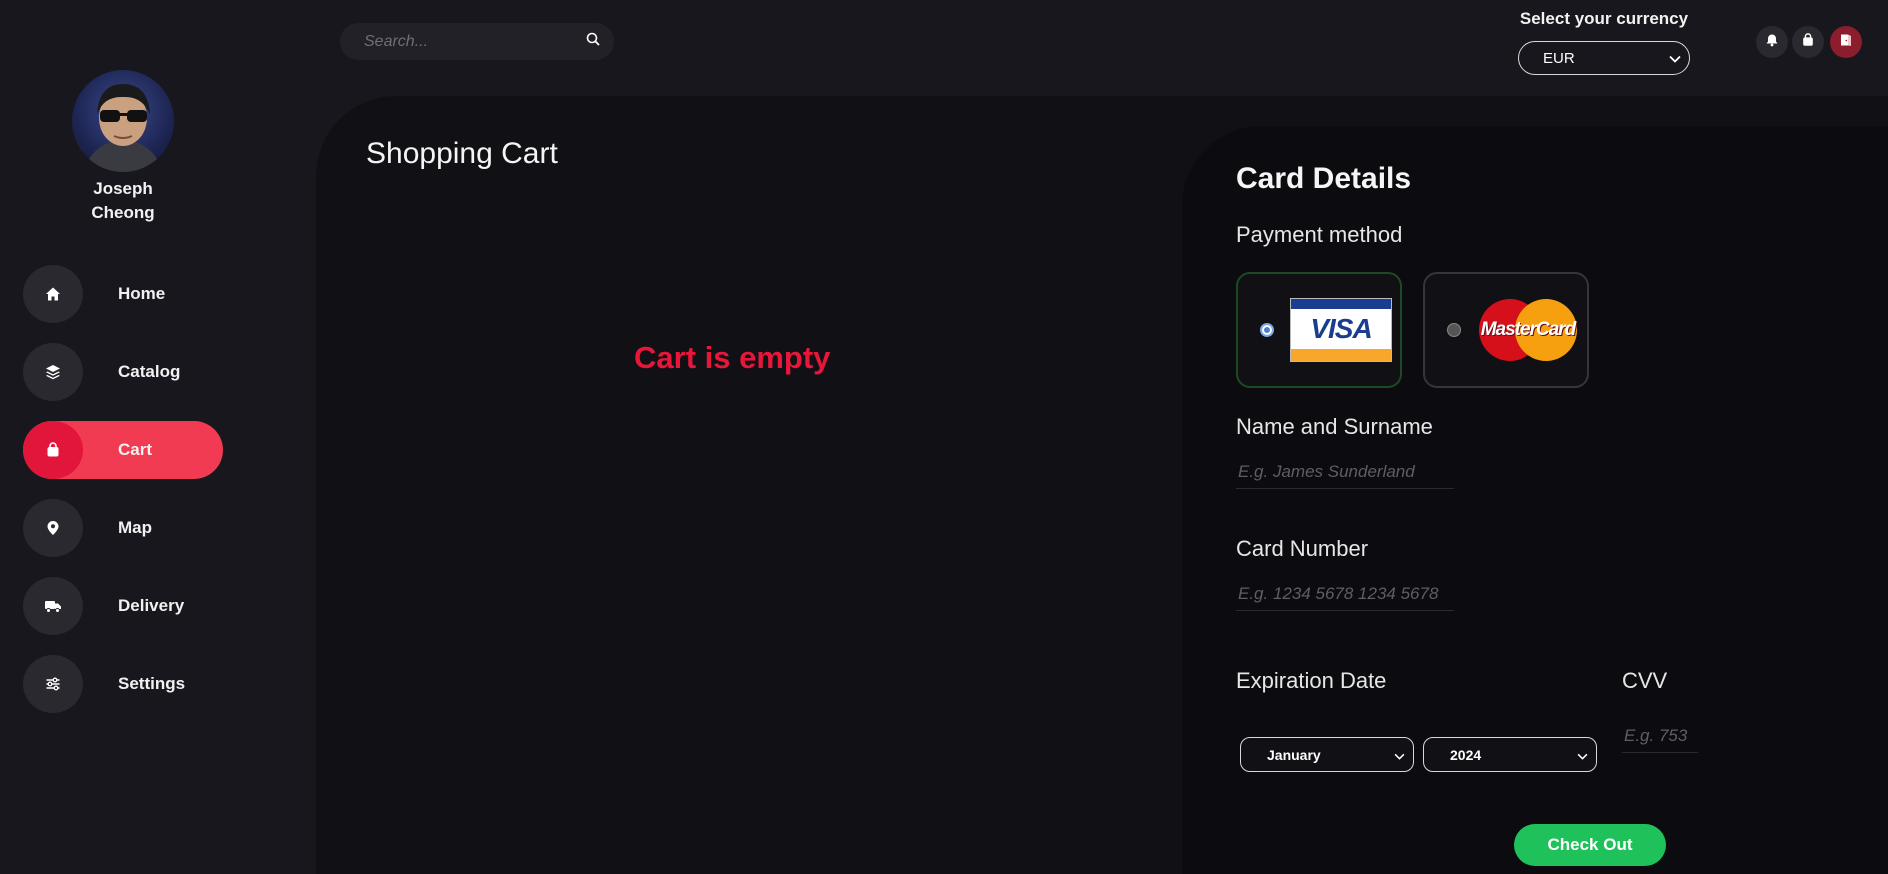 This screenshot has height=874, width=1888. I want to click on expiration-year-select: 2024, so click(1510, 754).